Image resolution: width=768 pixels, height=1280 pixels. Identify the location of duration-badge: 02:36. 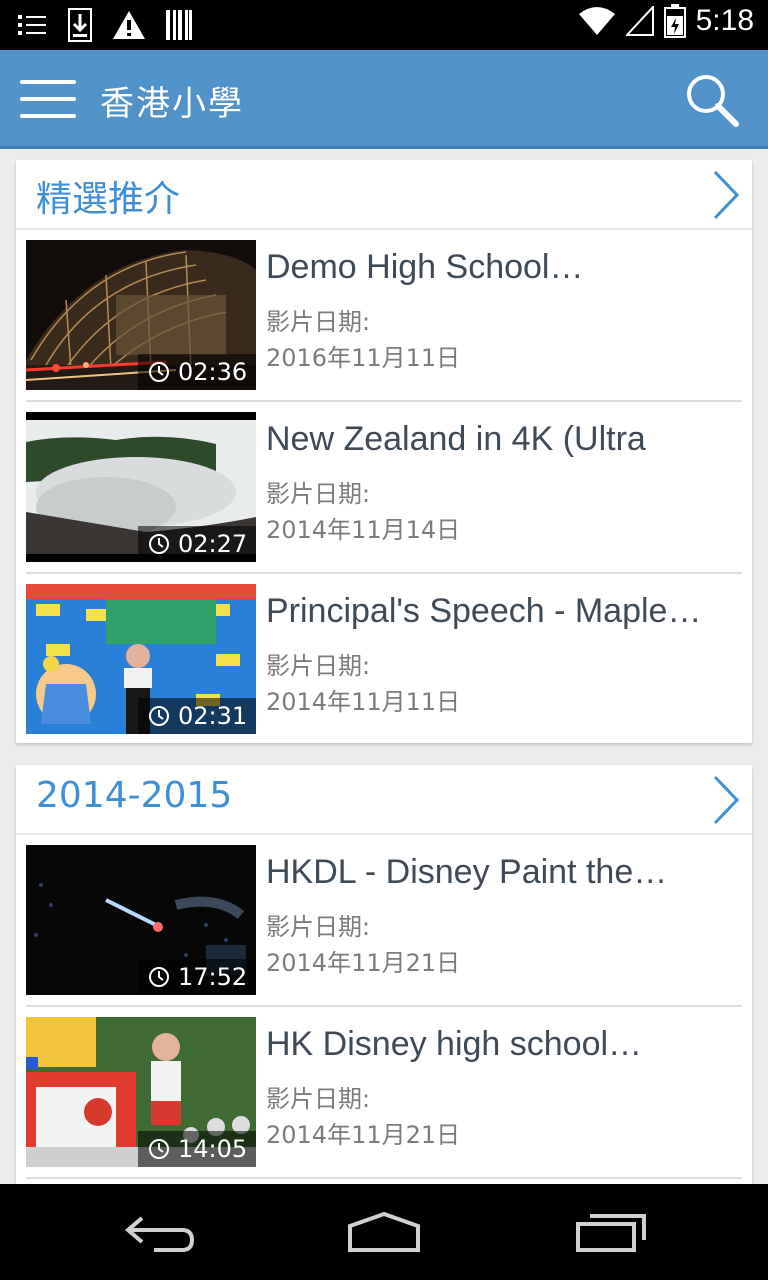
(197, 372).